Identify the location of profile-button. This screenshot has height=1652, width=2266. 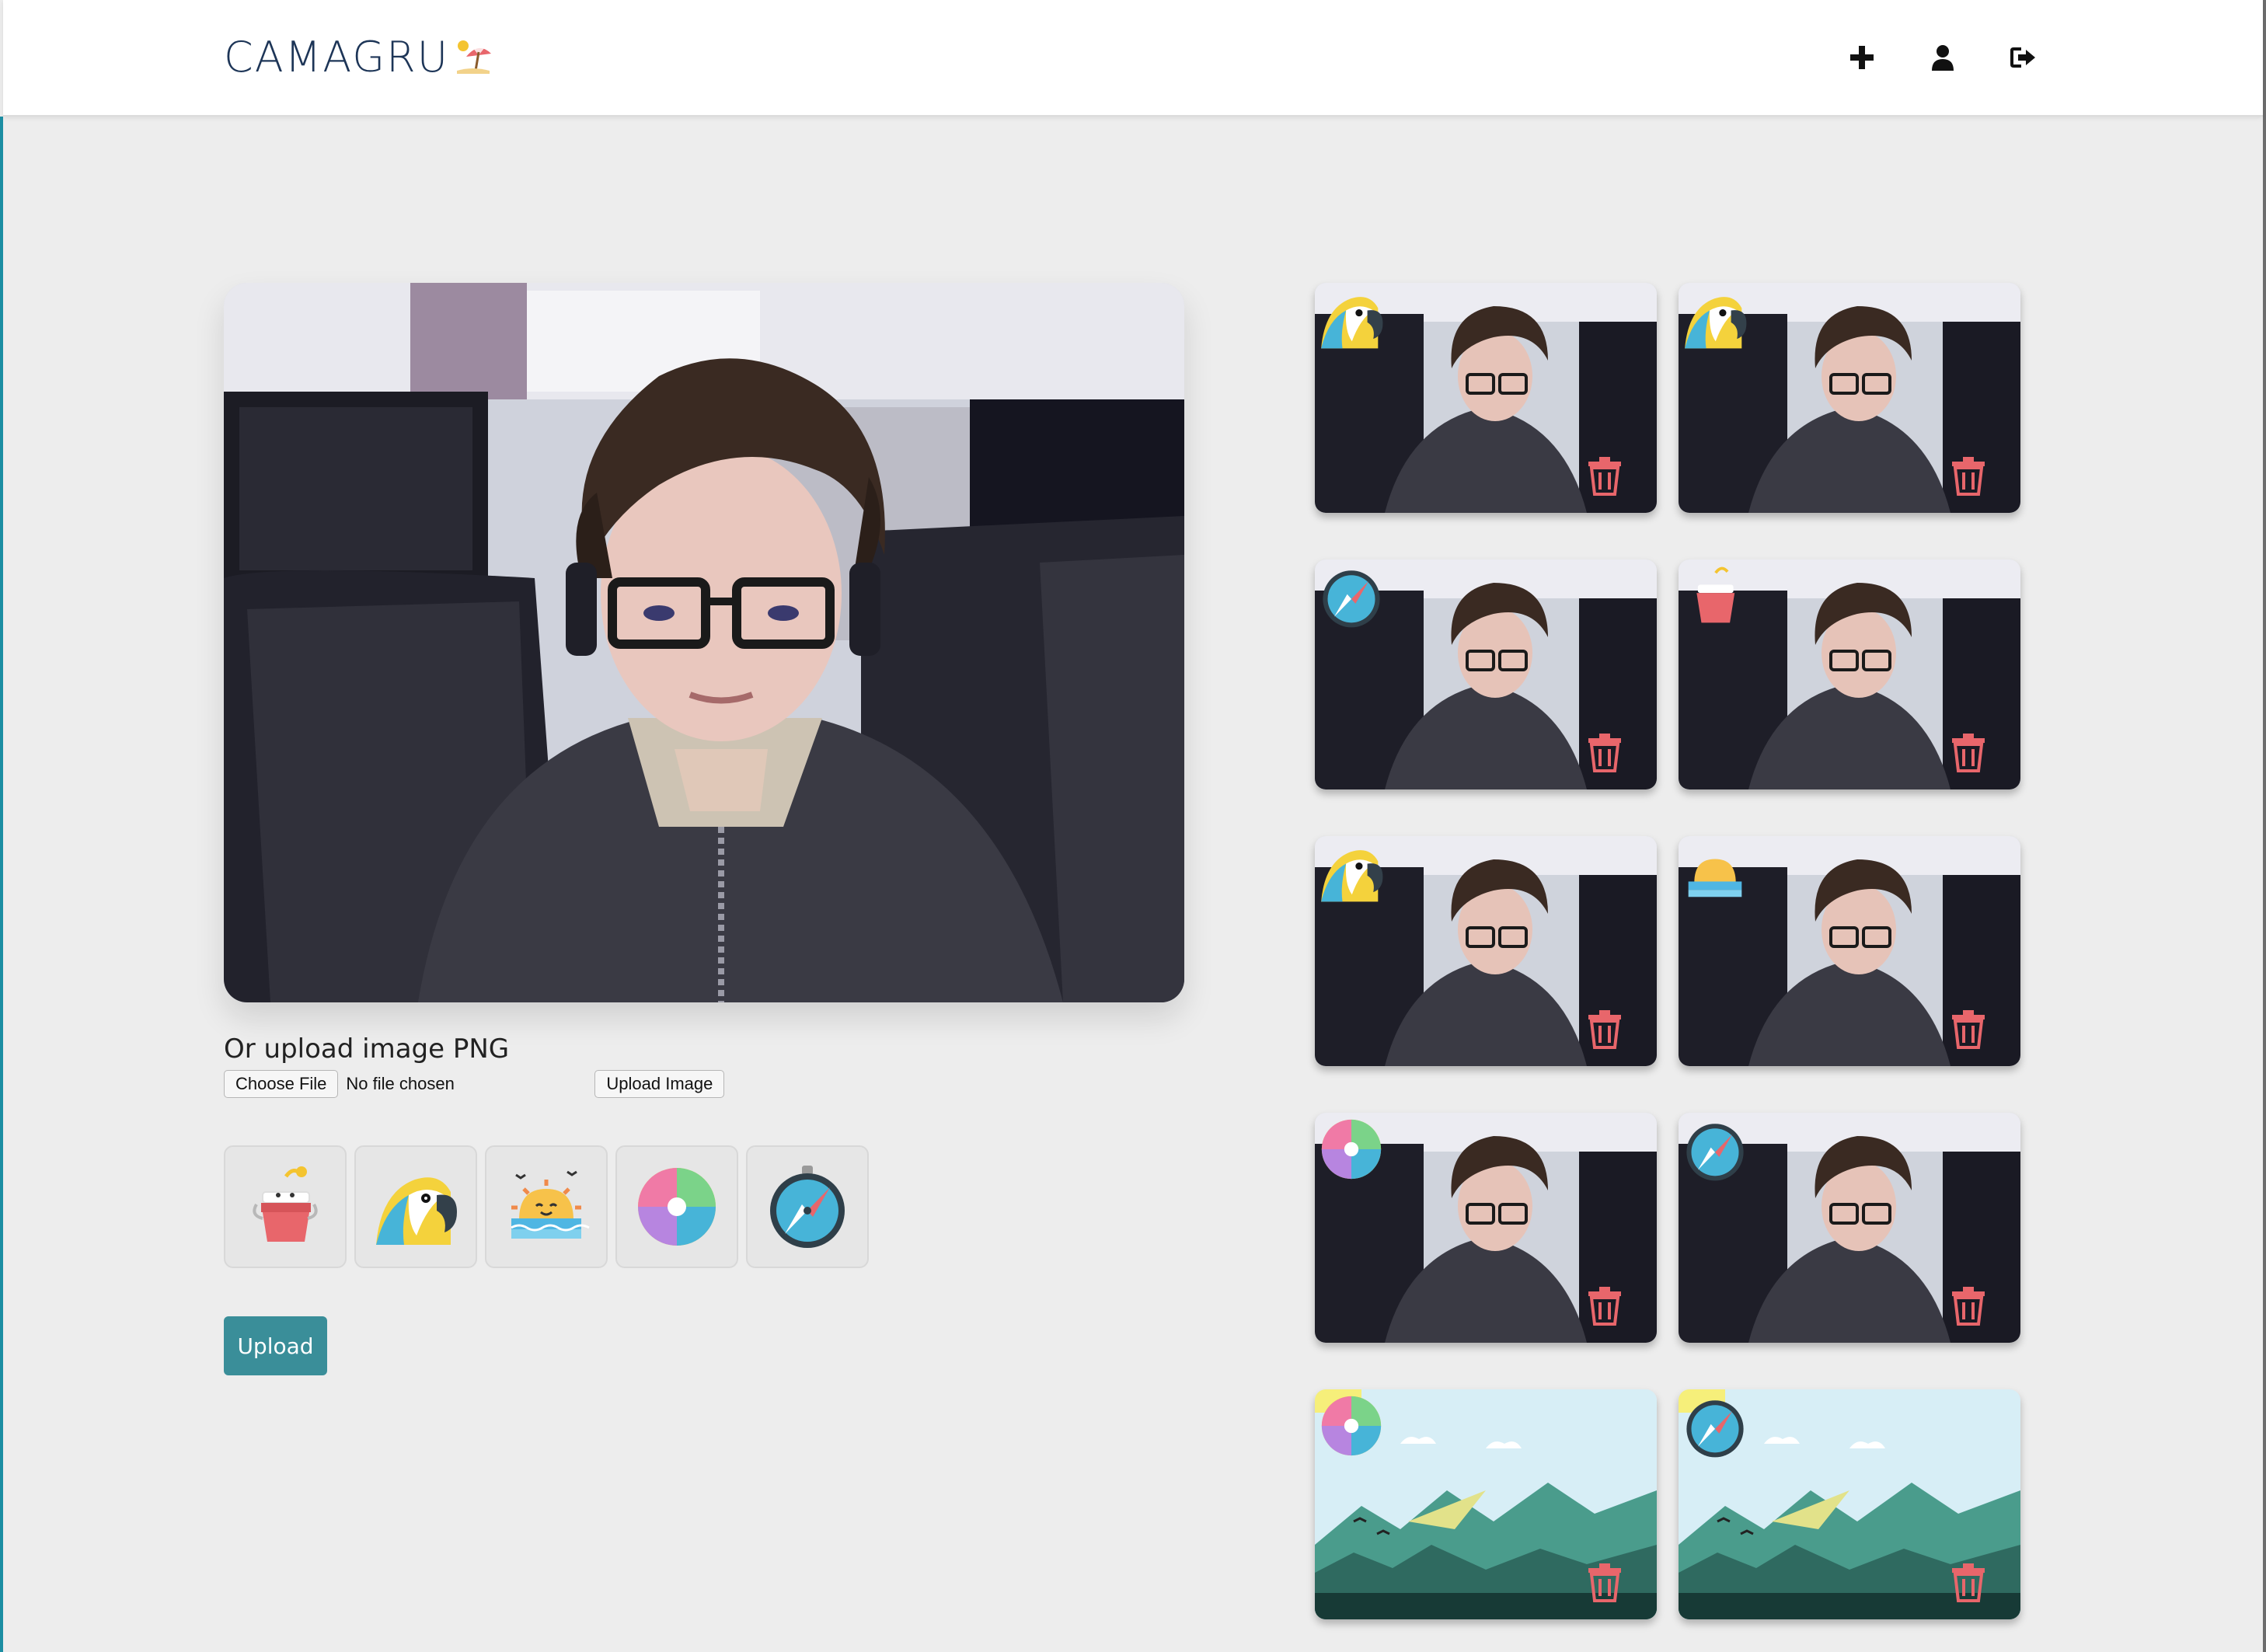
(1943, 57).